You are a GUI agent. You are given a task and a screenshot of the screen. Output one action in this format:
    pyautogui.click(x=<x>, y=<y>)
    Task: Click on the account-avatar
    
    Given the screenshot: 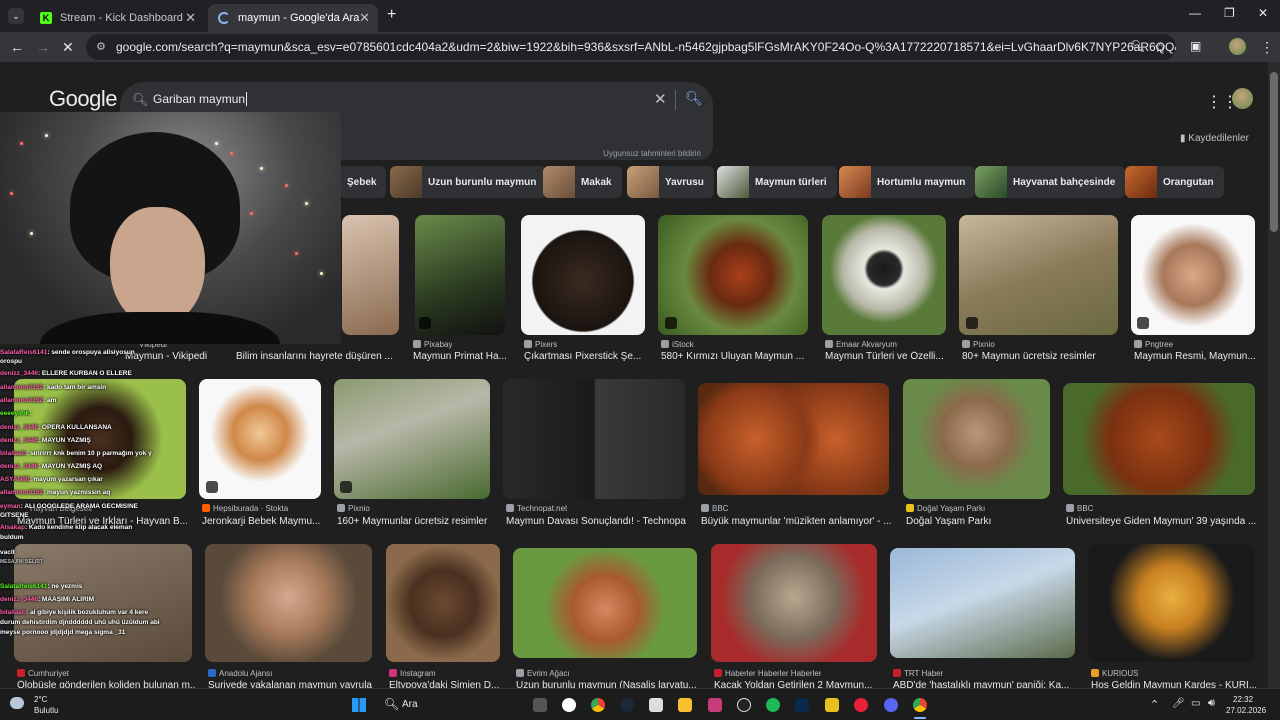 What is the action you would take?
    pyautogui.click(x=1242, y=98)
    